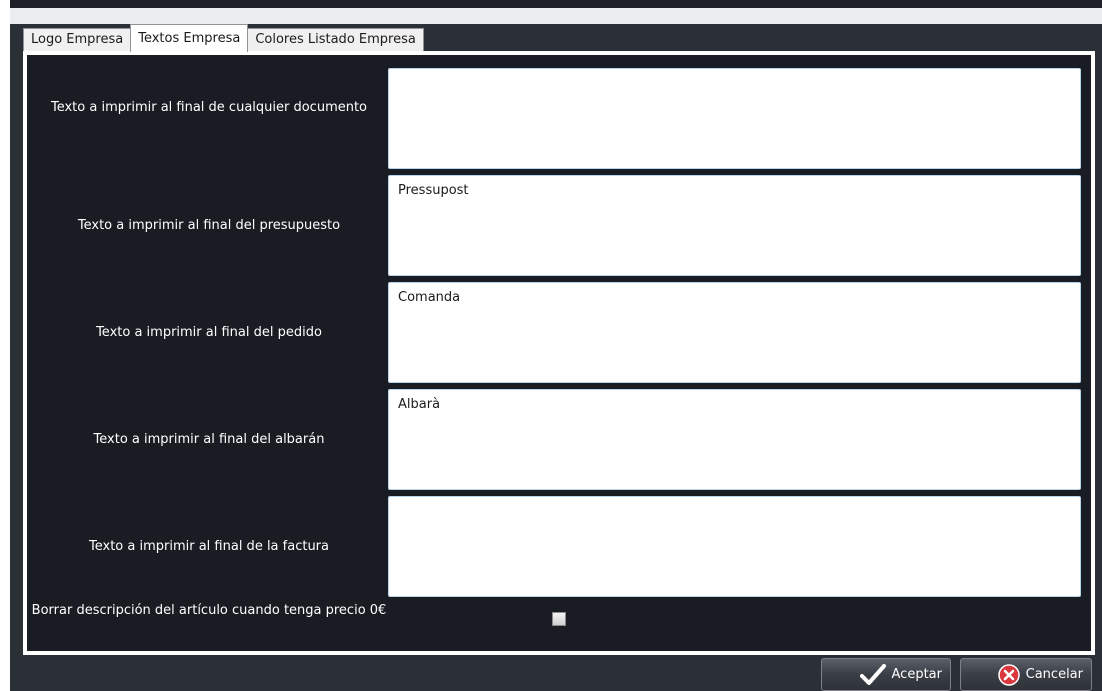  I want to click on cancel-button: Cancelar, so click(1026, 674).